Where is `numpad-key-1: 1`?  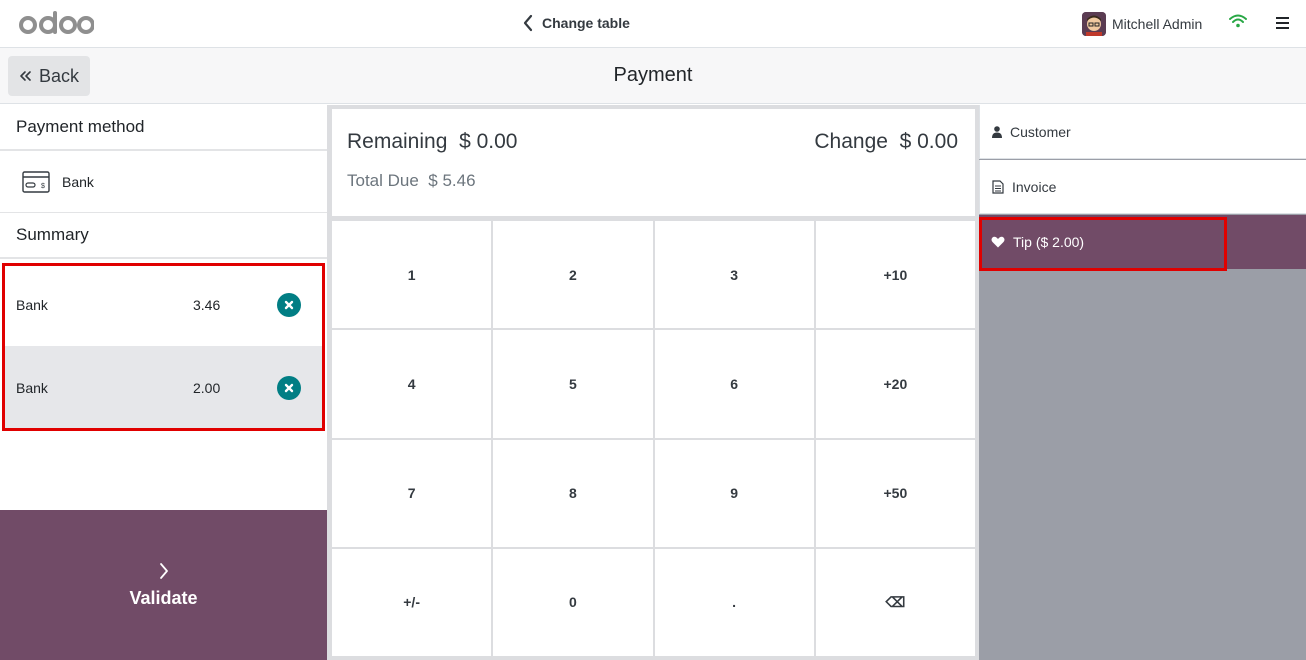 numpad-key-1: 1 is located at coordinates (412, 275).